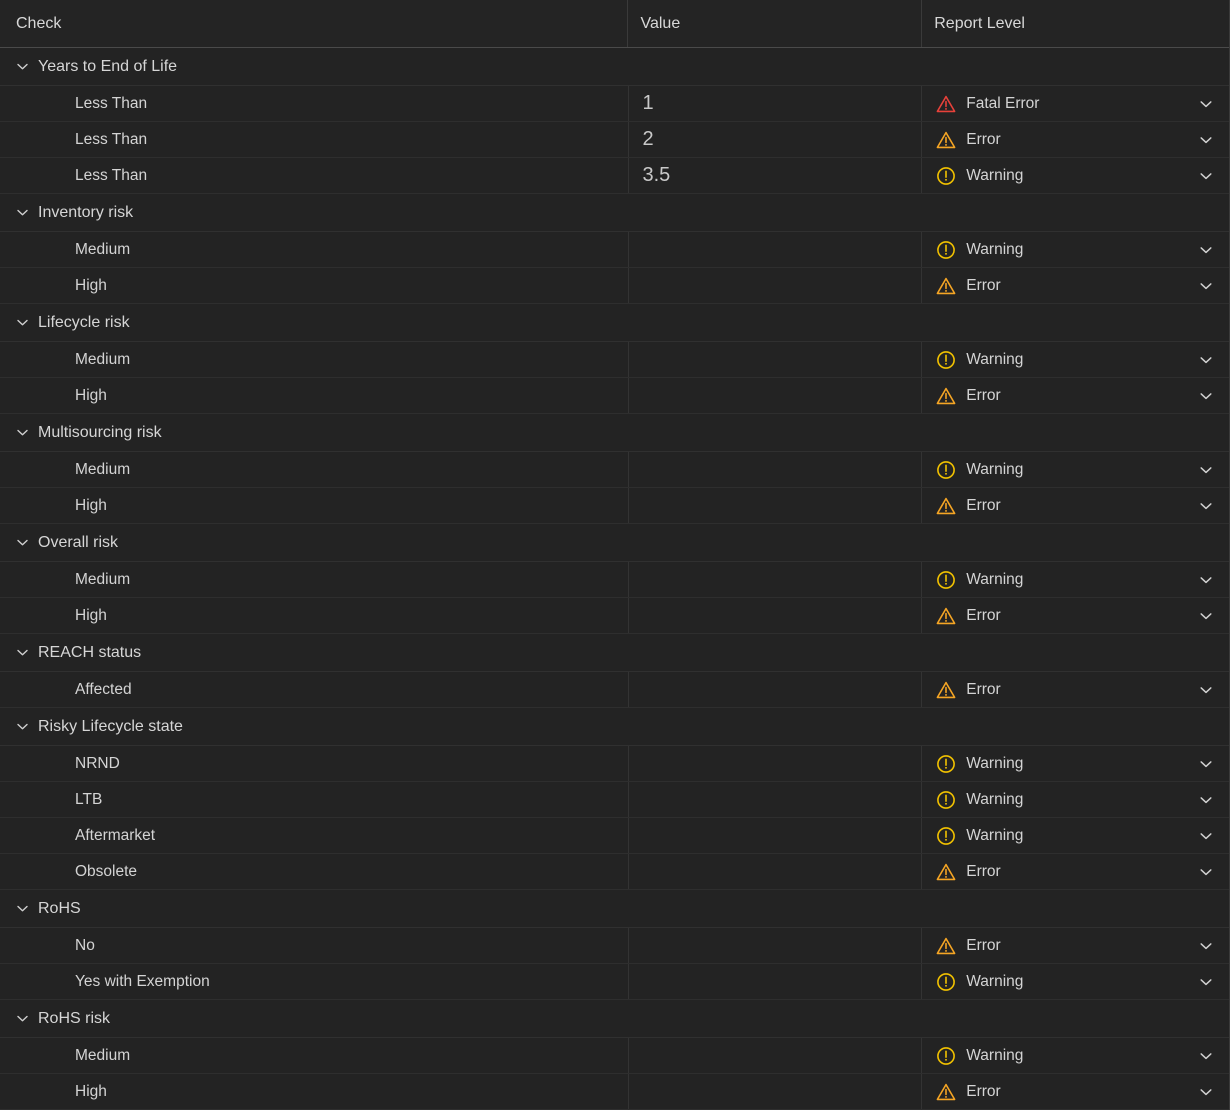 The width and height of the screenshot is (1230, 1110). I want to click on table-row: Obsolete Error, so click(614, 872).